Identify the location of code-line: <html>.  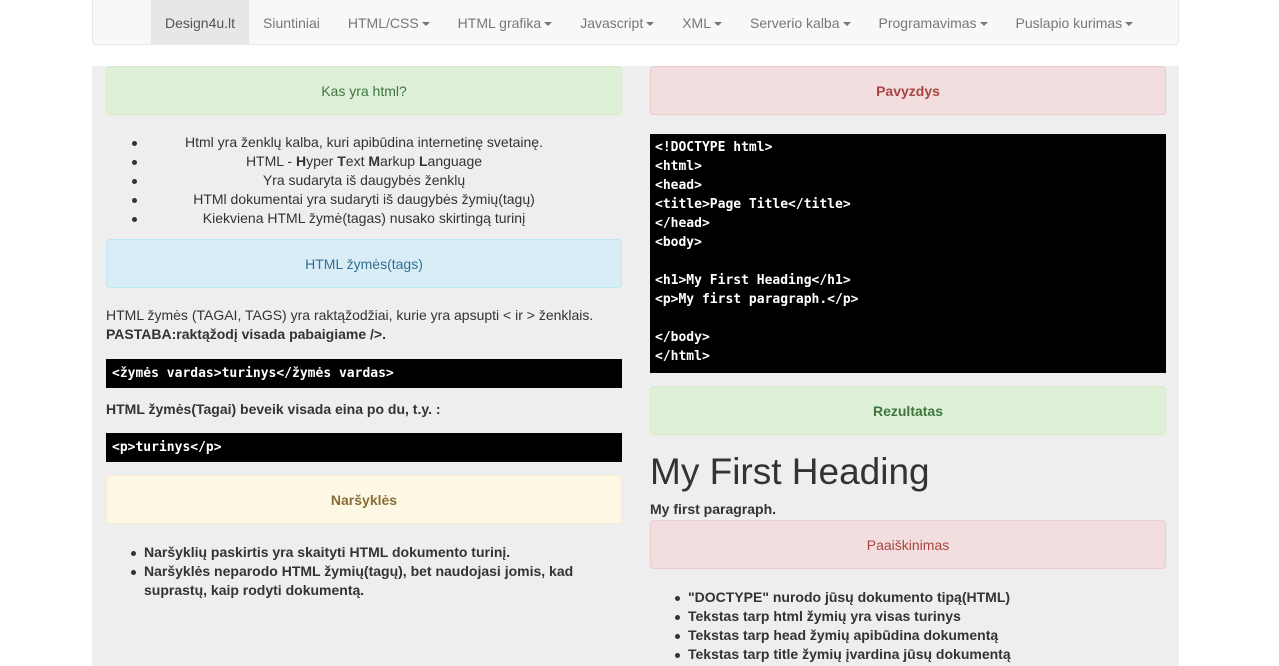
(678, 166).